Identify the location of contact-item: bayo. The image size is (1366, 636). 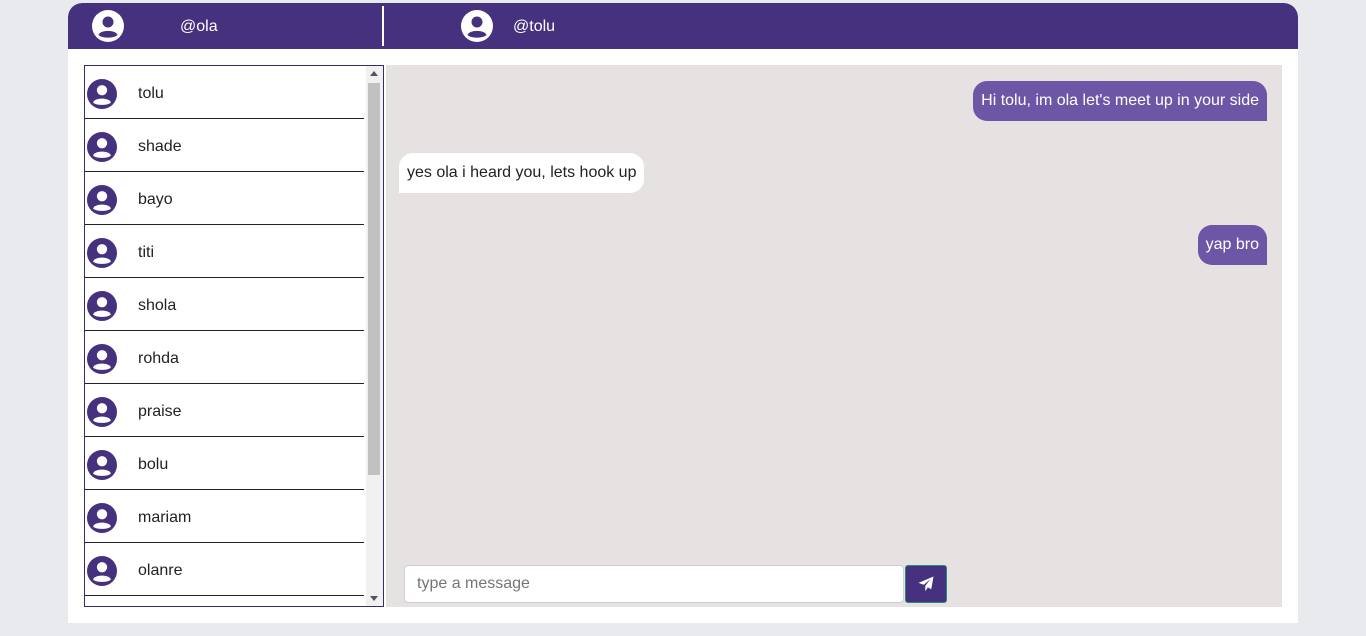
(224, 198).